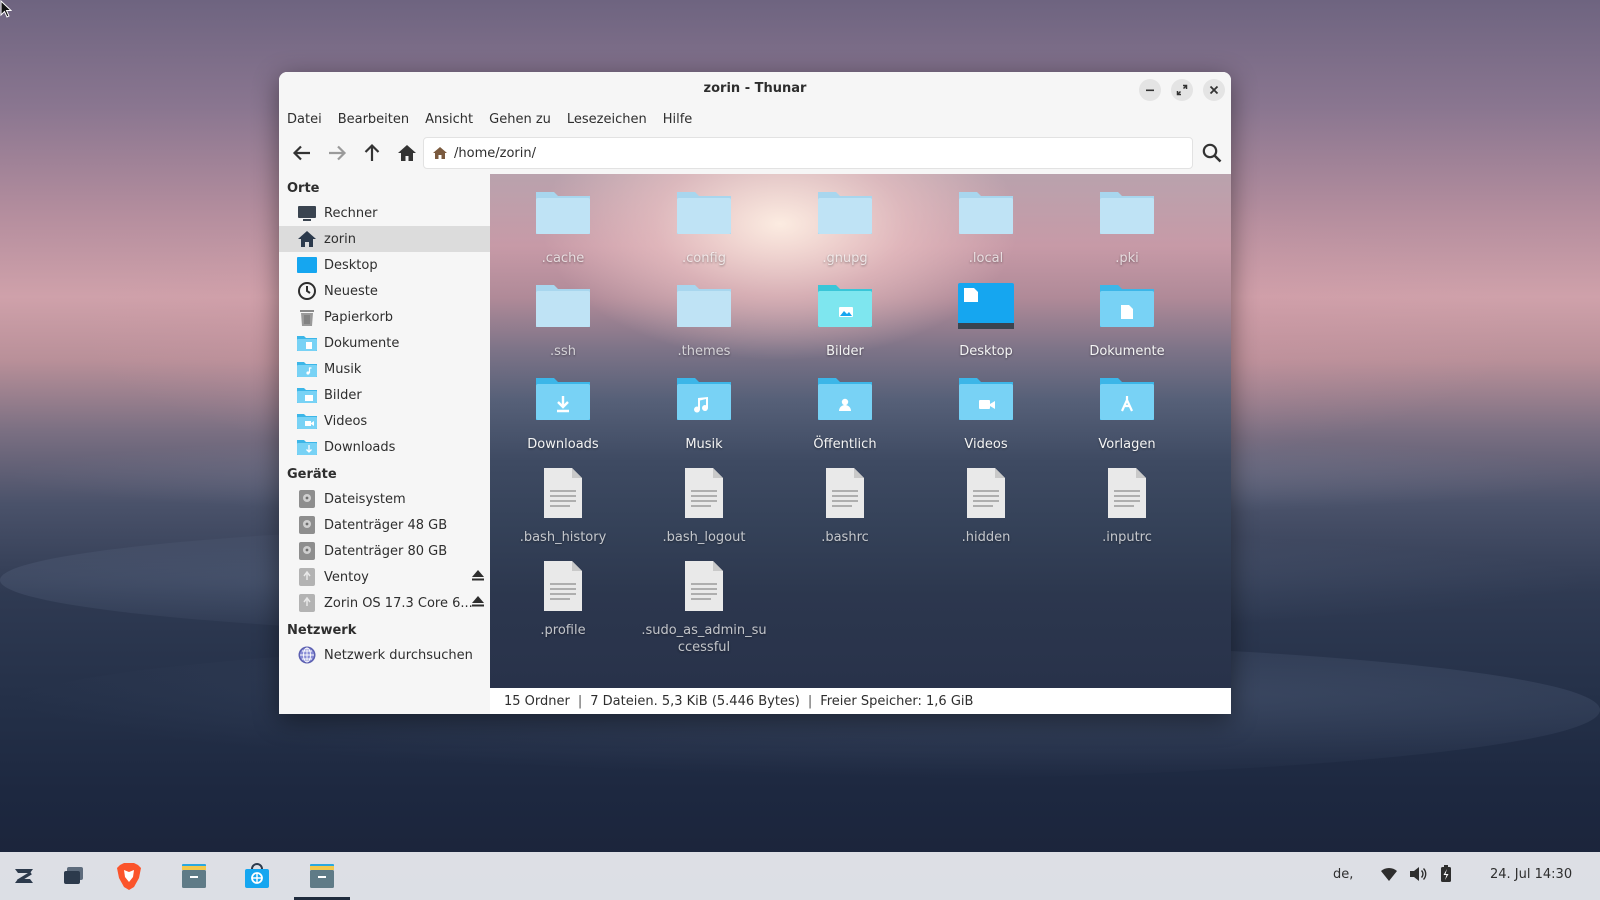 The width and height of the screenshot is (1600, 900). I want to click on battery-button, so click(1446, 876).